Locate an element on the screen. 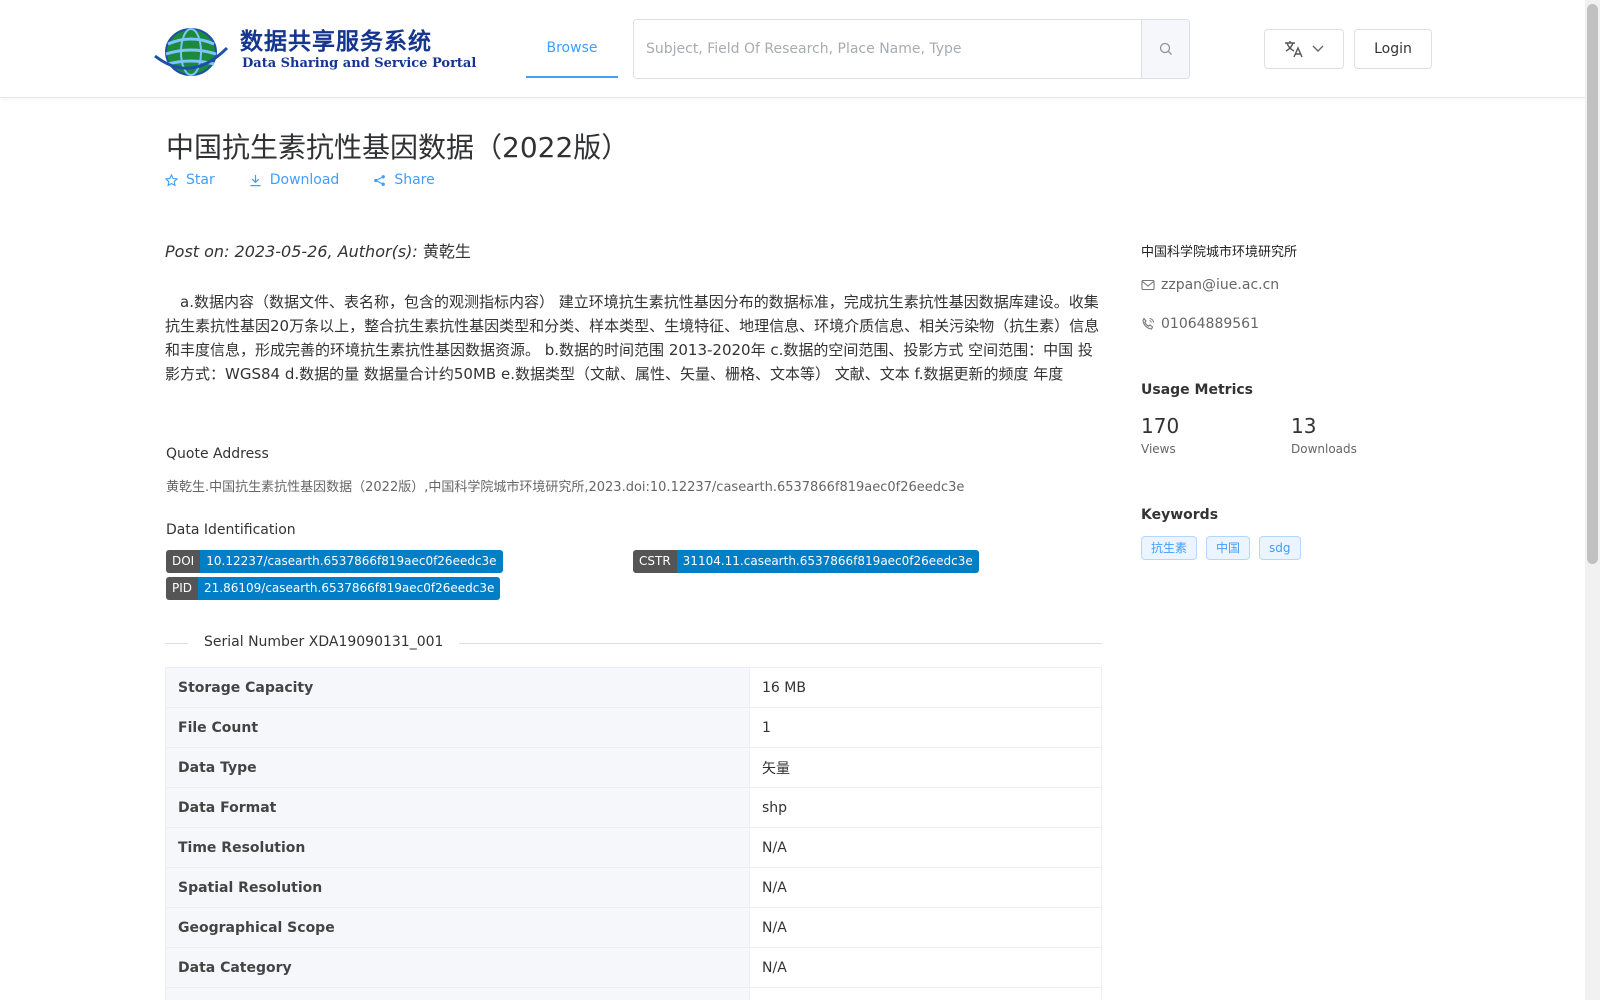  data-identification-label: Data Identification is located at coordinates (231, 530).